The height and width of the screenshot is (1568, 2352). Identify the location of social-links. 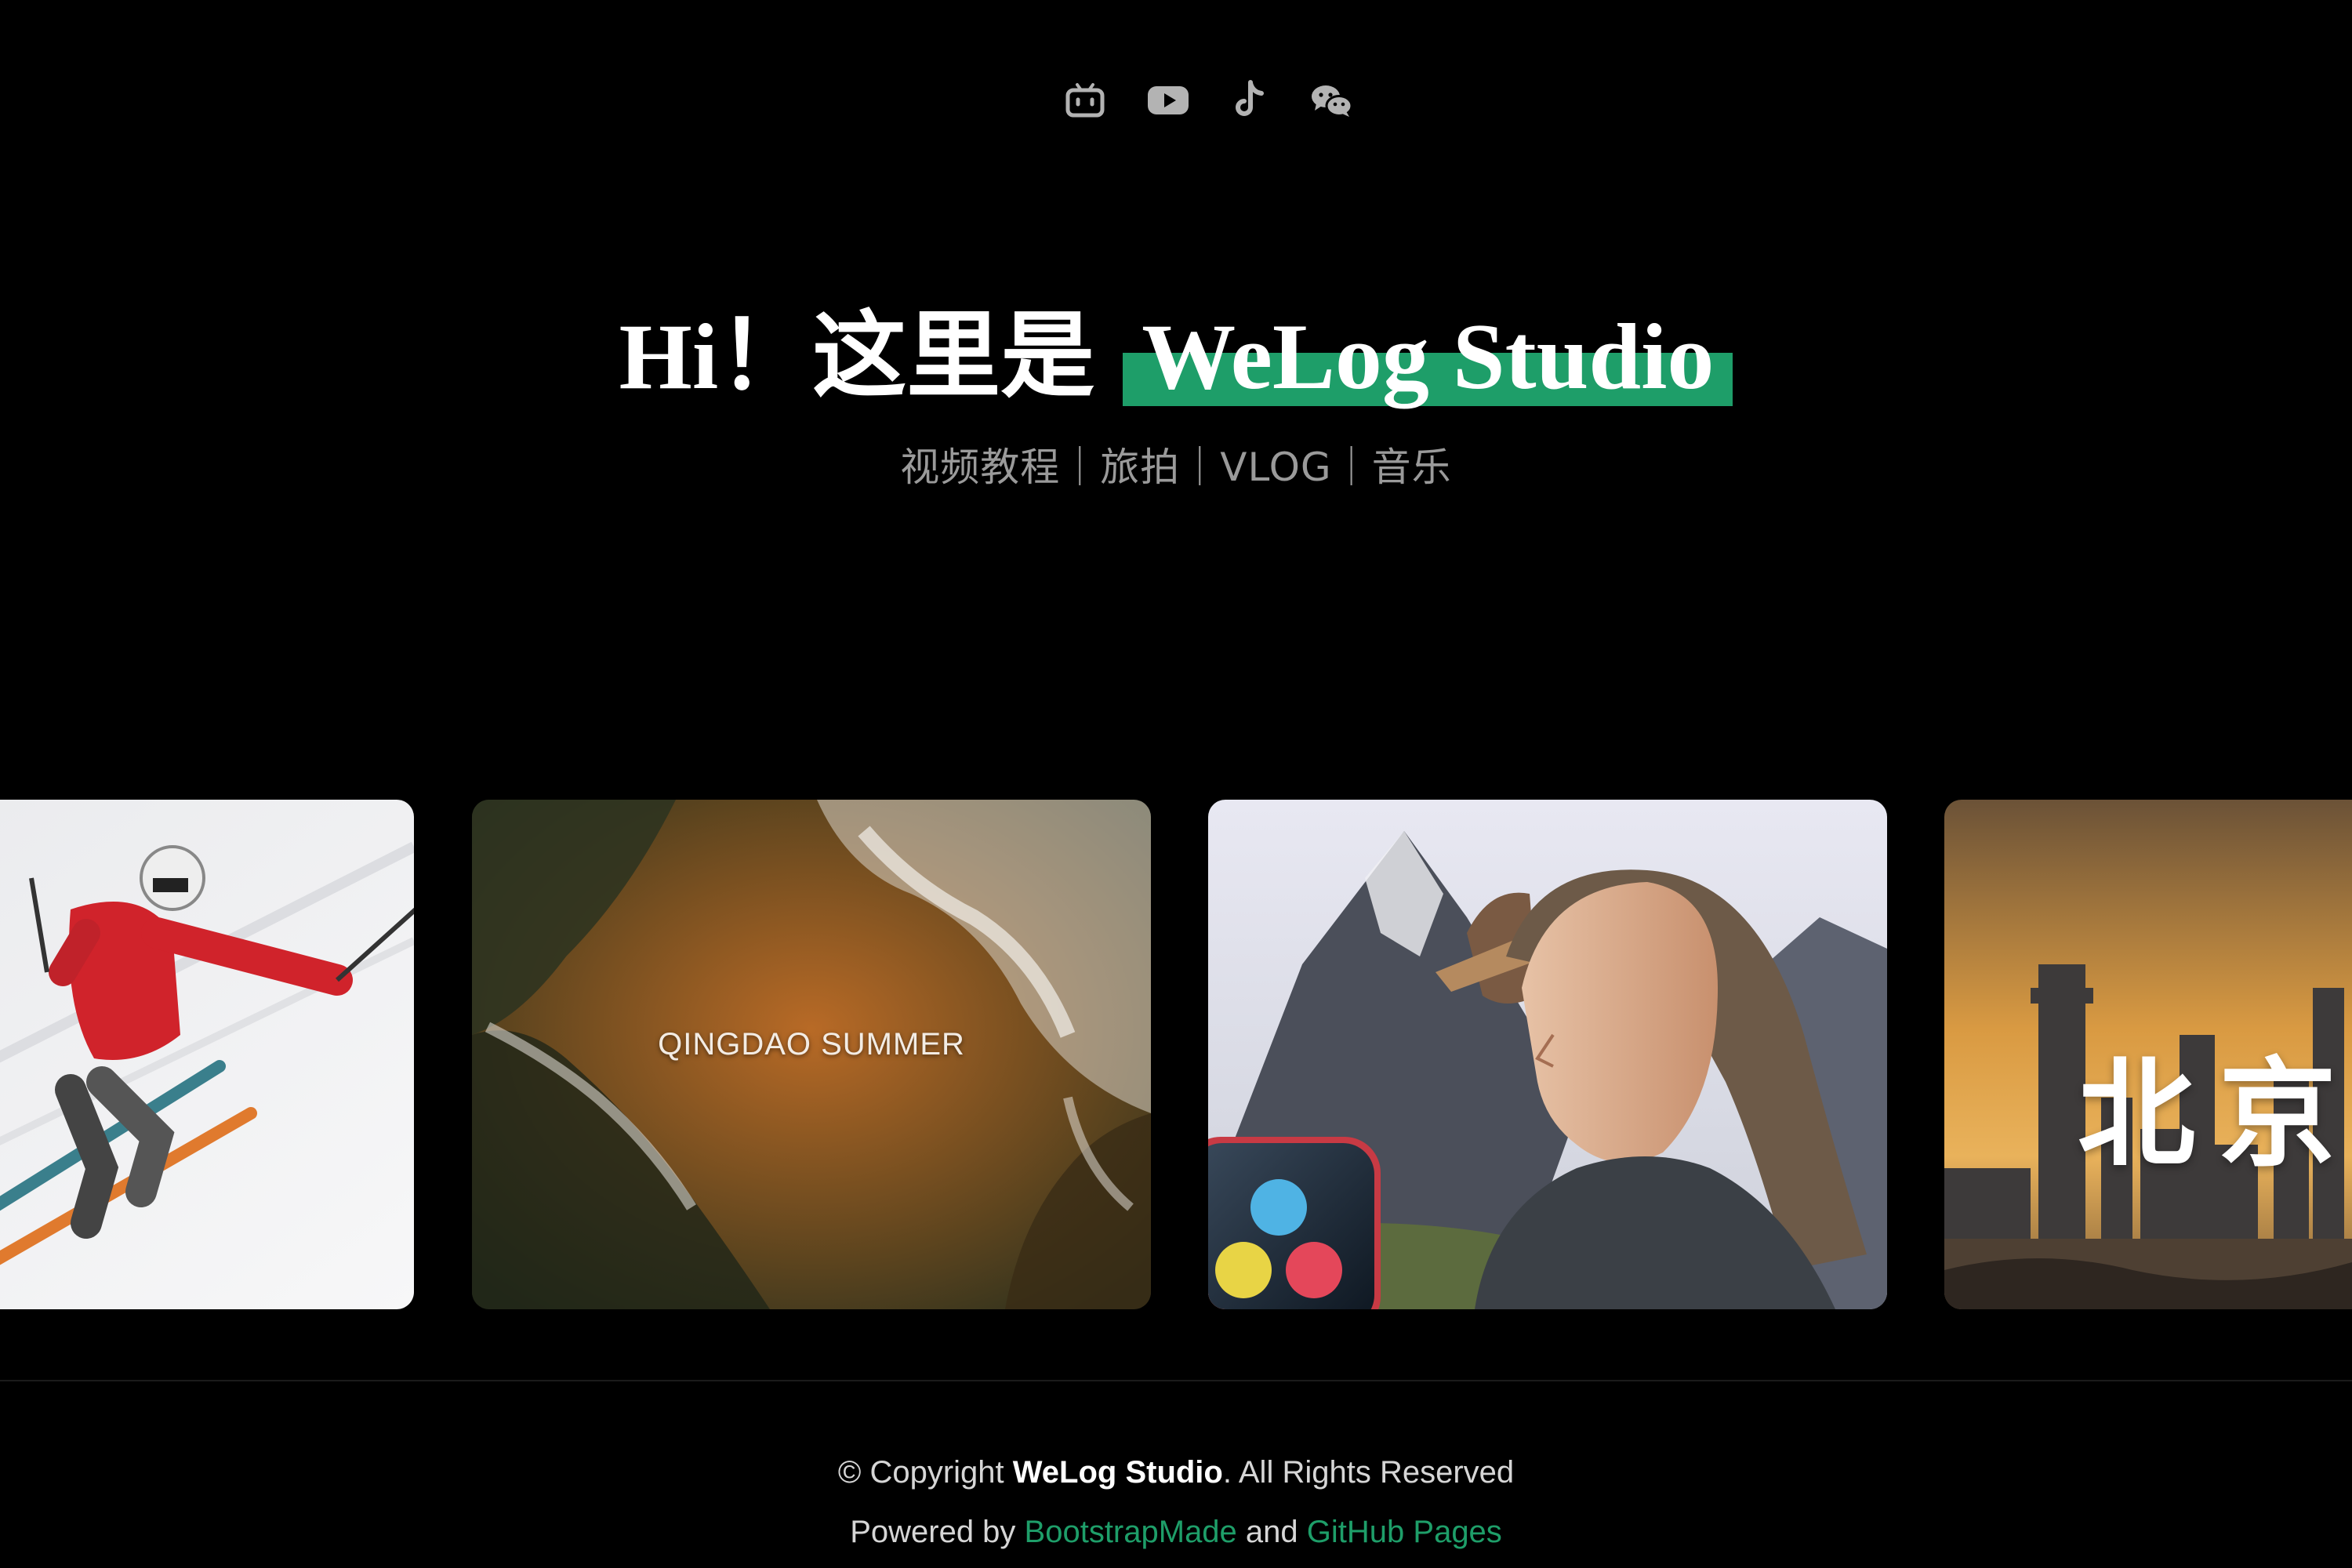
(1176, 100).